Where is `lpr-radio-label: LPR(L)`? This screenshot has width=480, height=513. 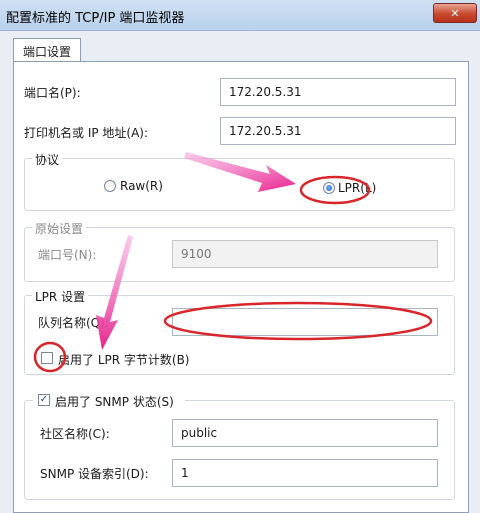 lpr-radio-label: LPR(L) is located at coordinates (357, 188).